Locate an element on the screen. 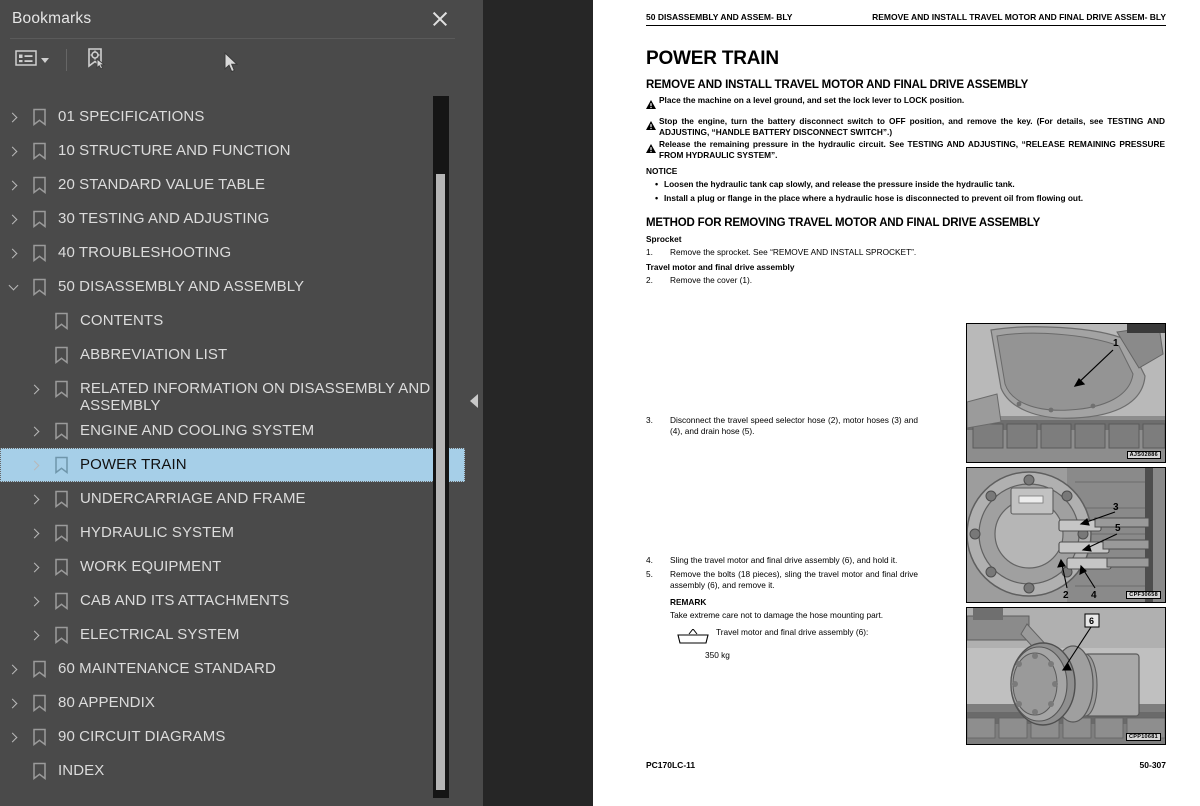 This screenshot has width=1200, height=806. locate-bookmark-icon is located at coordinates (96, 60).